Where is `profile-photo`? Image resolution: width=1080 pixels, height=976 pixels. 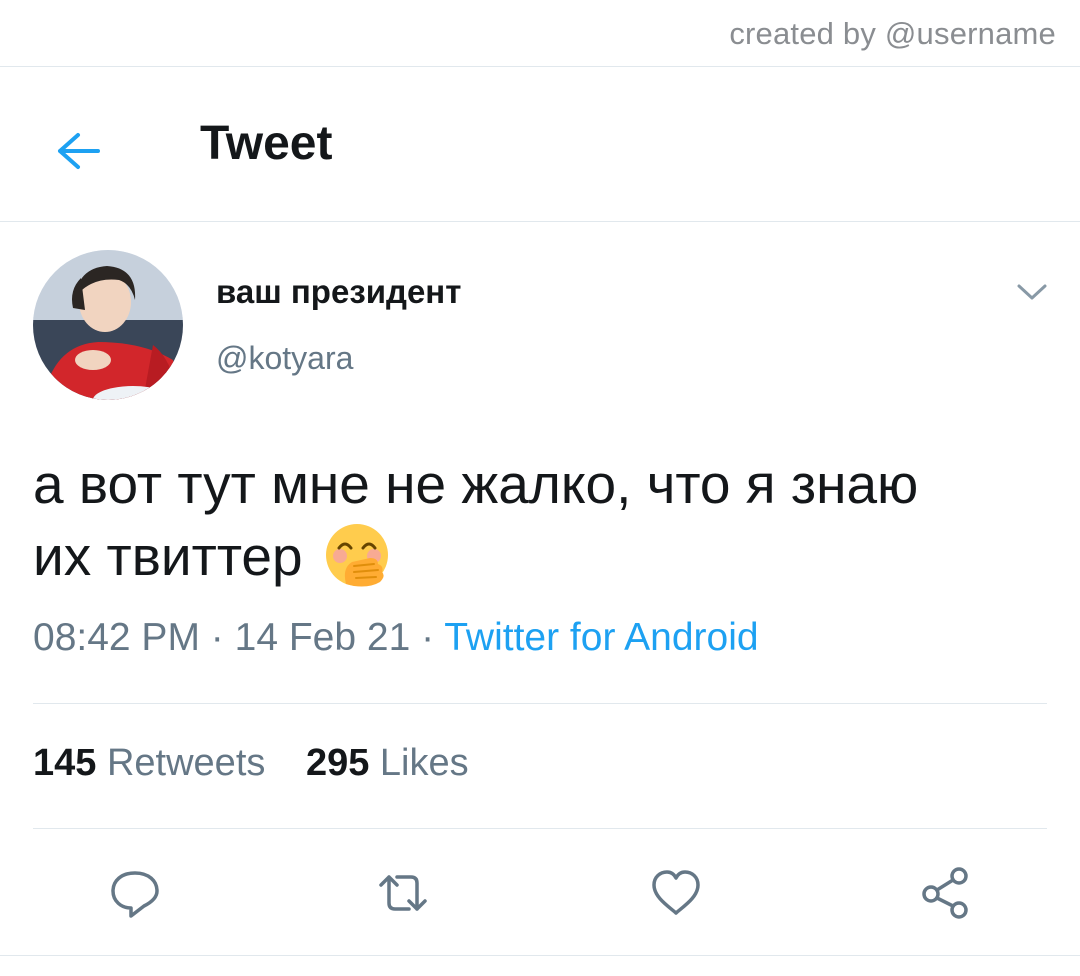 profile-photo is located at coordinates (108, 325).